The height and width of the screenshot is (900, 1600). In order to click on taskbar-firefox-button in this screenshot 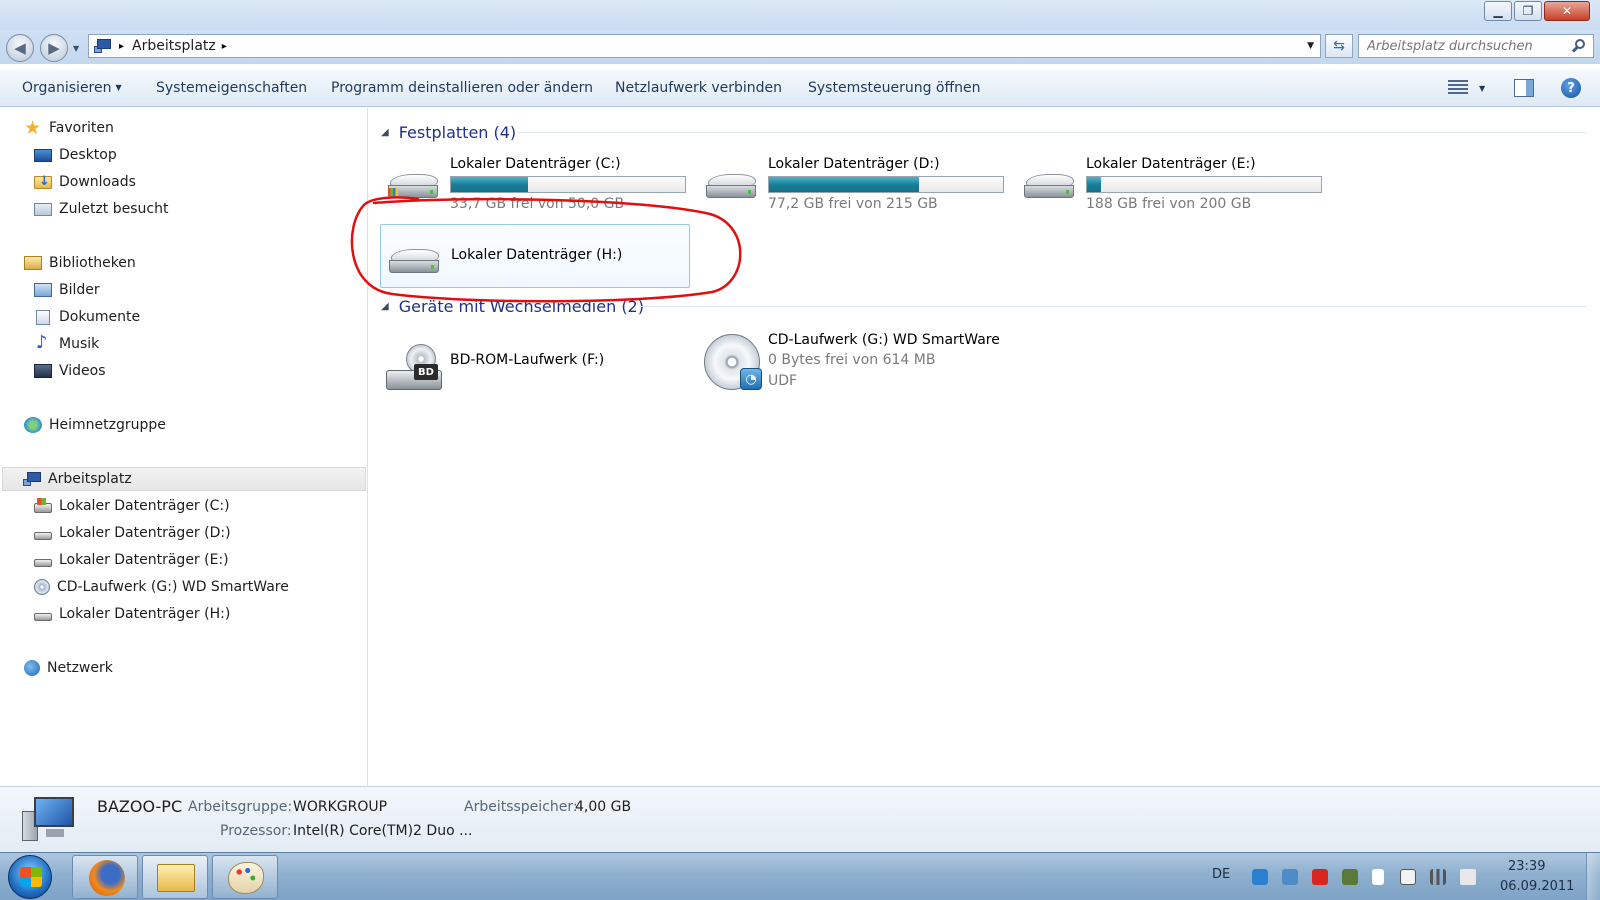, I will do `click(105, 877)`.